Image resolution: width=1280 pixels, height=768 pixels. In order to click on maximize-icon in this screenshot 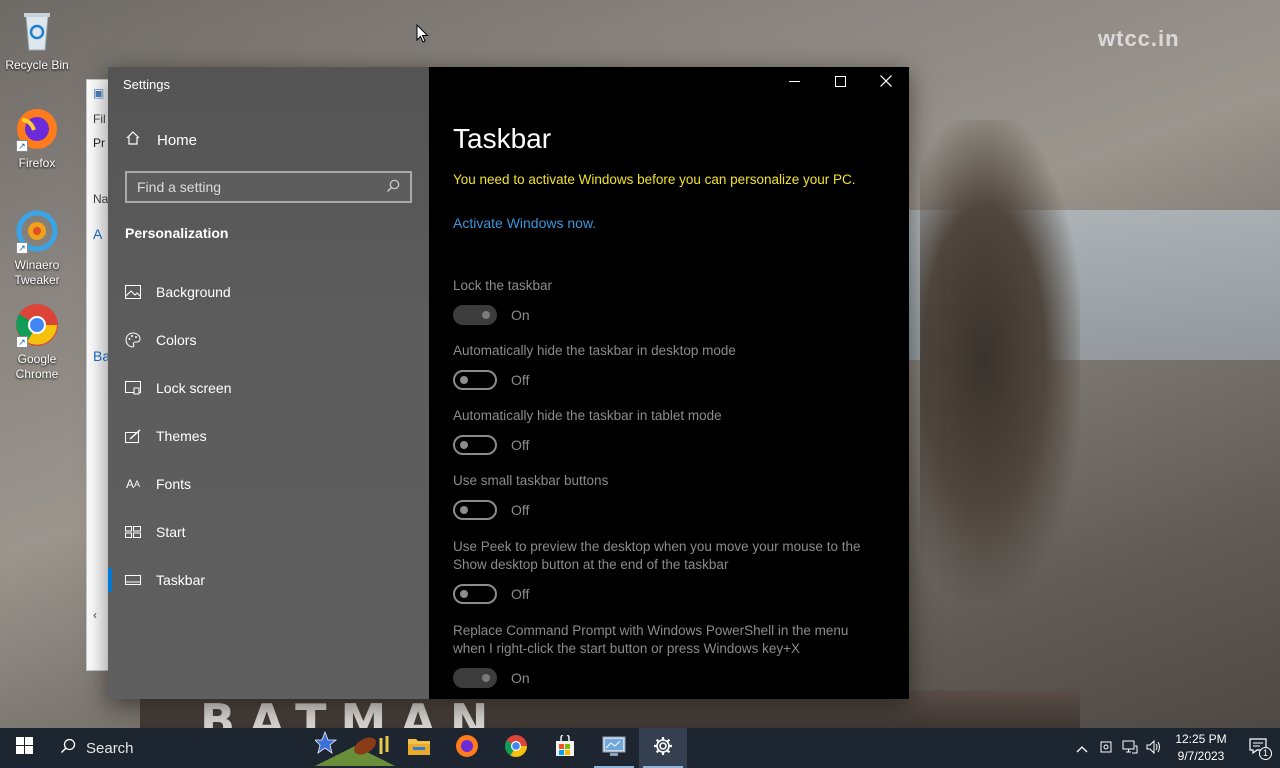, I will do `click(840, 83)`.